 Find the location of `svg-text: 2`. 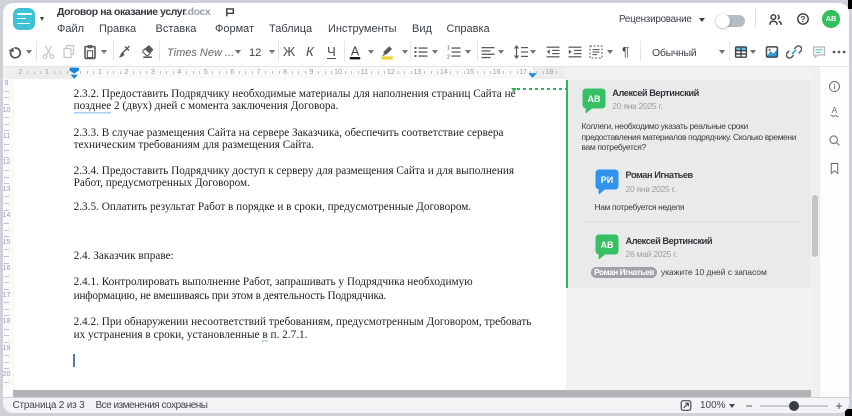

svg-text: 2 is located at coordinates (448, 57).